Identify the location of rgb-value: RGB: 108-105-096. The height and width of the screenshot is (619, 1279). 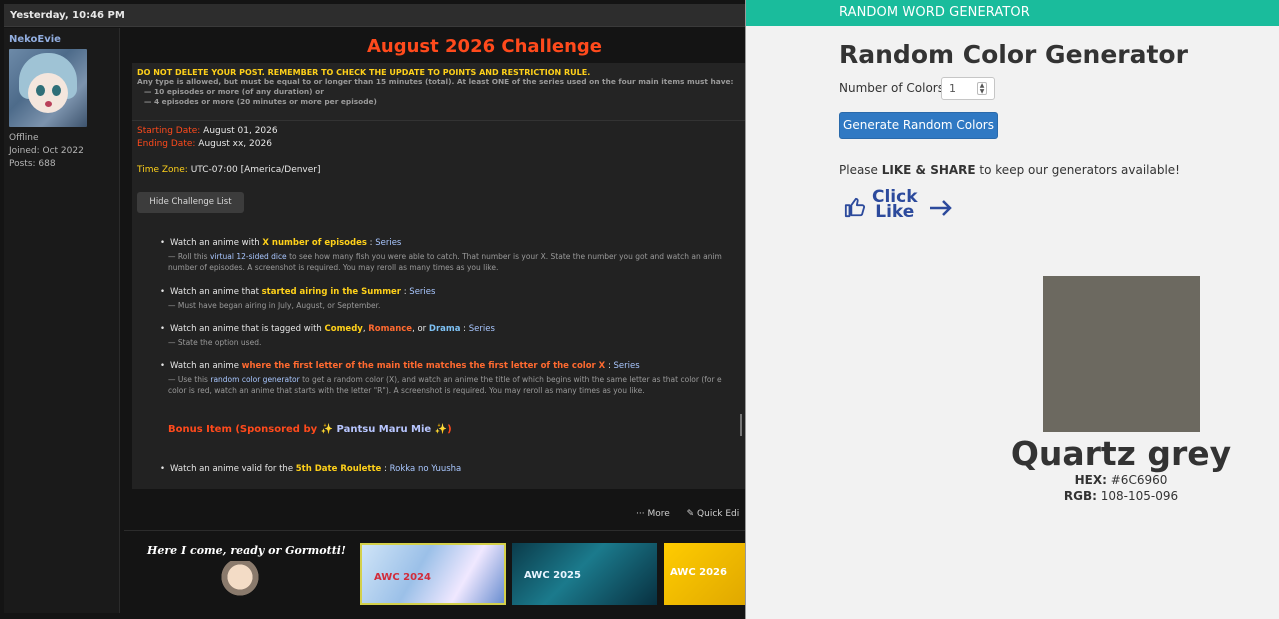
(1121, 496).